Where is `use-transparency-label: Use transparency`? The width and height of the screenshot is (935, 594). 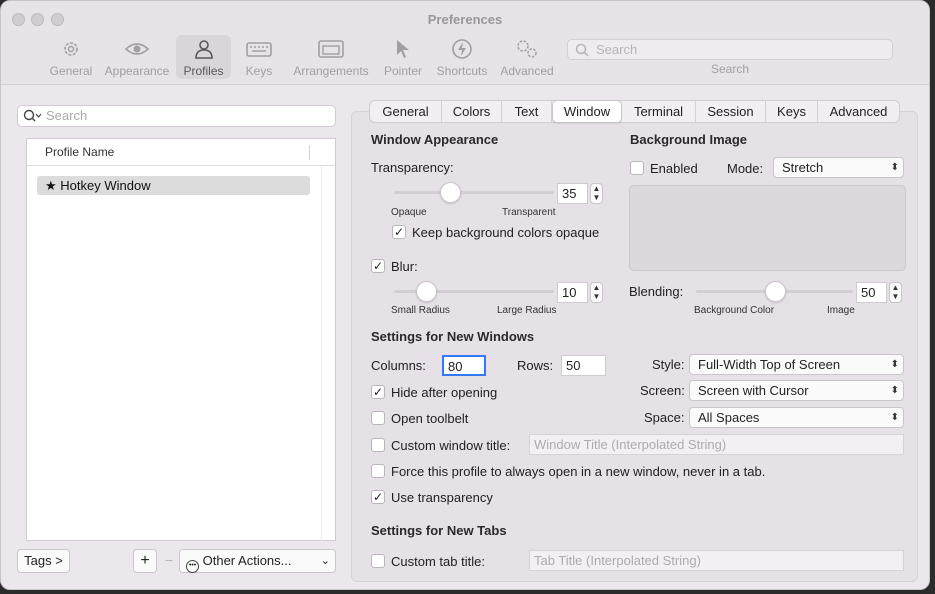 use-transparency-label: Use transparency is located at coordinates (442, 497).